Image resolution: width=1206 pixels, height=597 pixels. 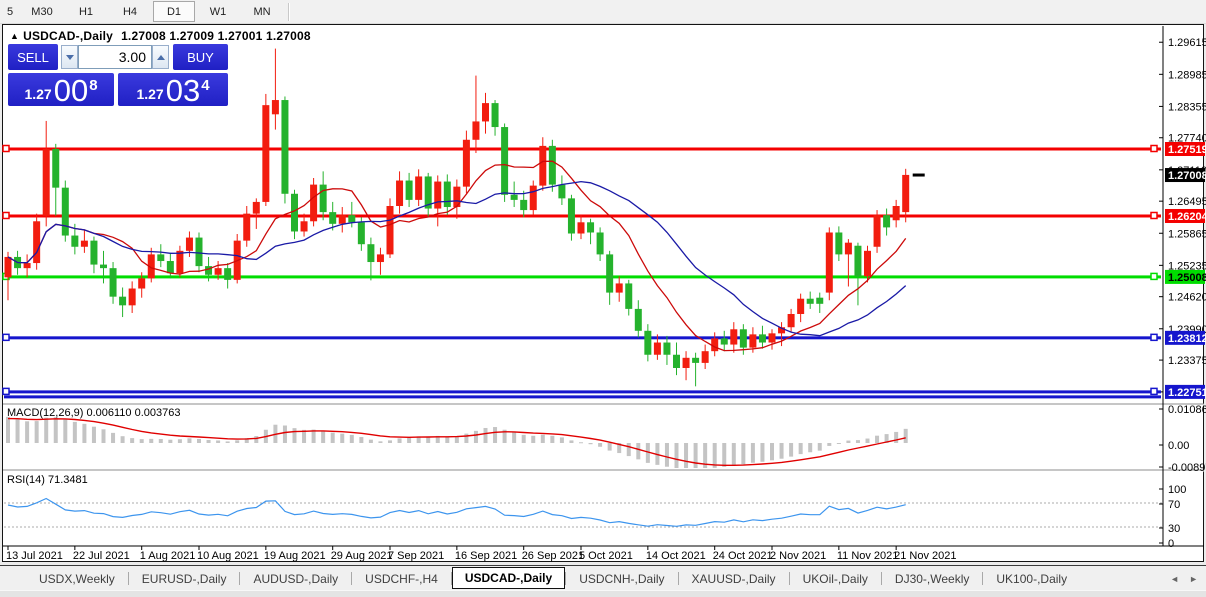 What do you see at coordinates (1193, 579) in the screenshot?
I see `tab-scroll-right-button: ►` at bounding box center [1193, 579].